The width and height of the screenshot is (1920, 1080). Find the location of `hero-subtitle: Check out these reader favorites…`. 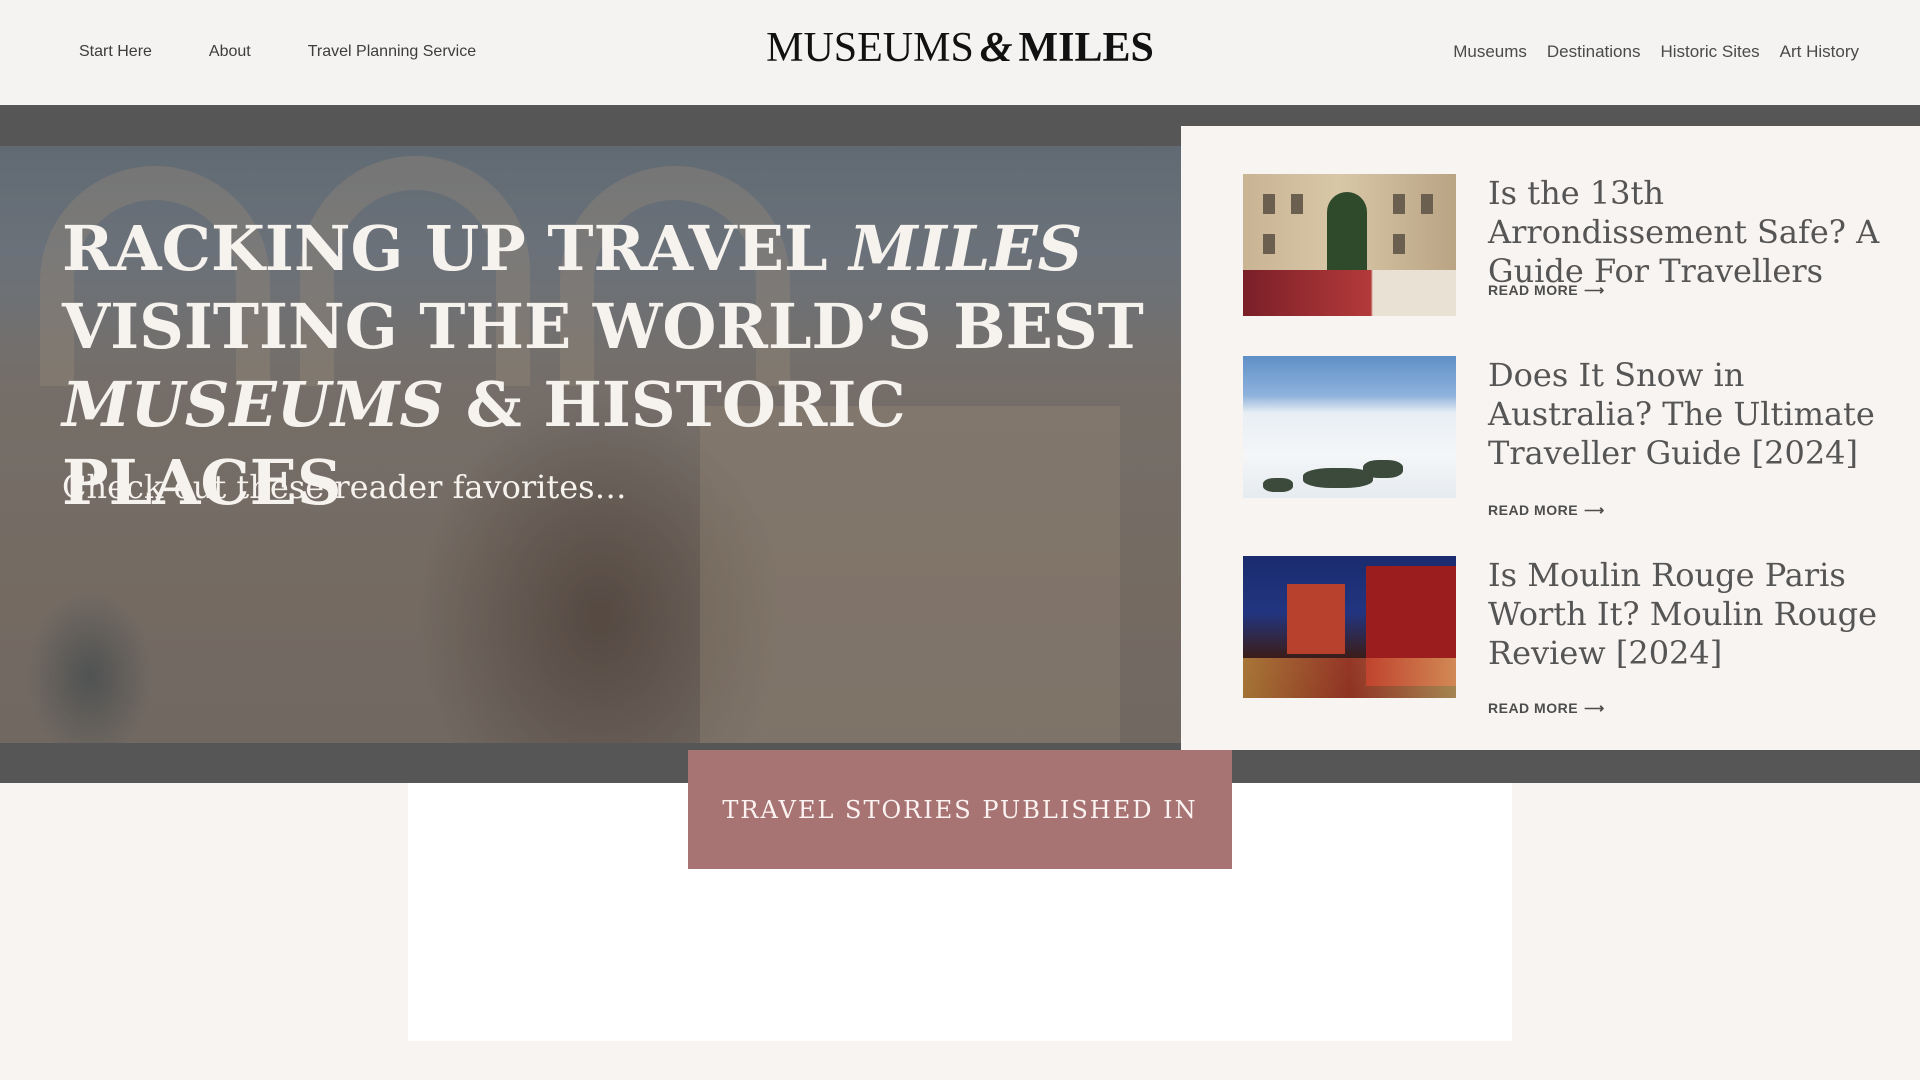

hero-subtitle: Check out these reader favorites… is located at coordinates (344, 487).